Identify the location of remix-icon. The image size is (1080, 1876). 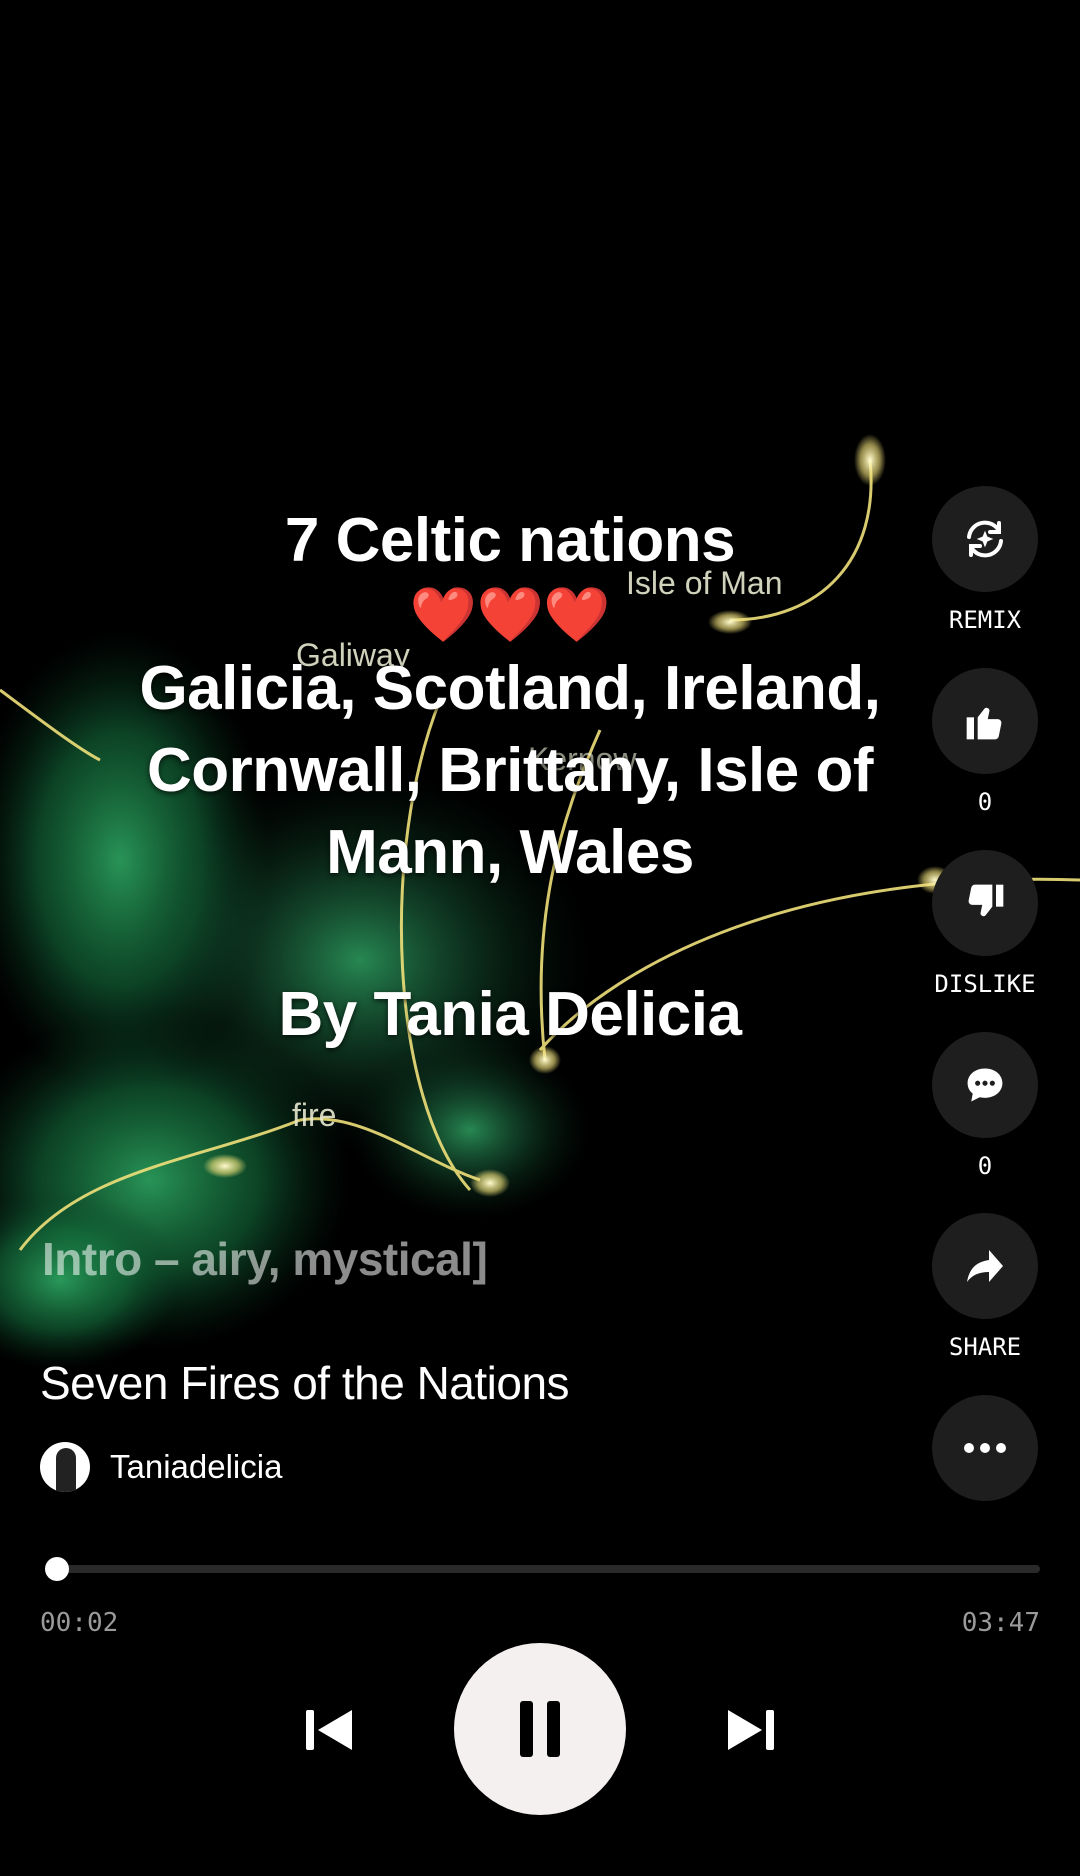
(985, 539).